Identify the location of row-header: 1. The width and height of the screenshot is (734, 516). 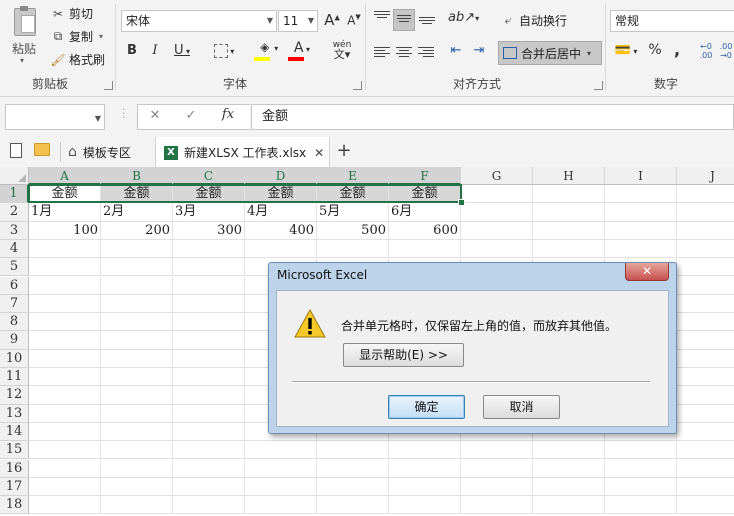
(14, 194).